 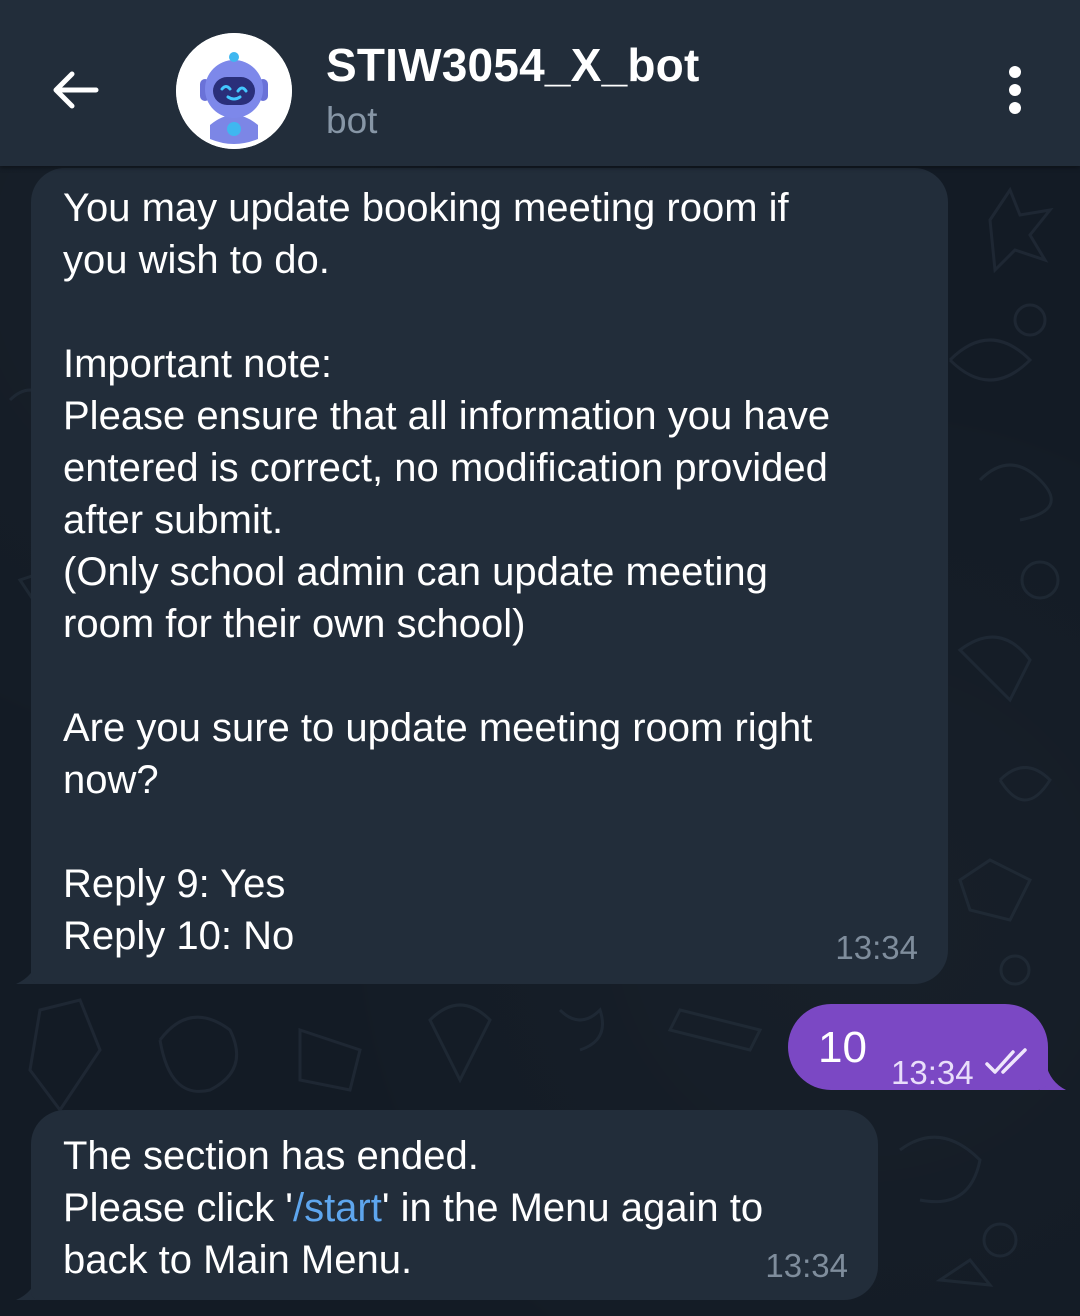 I want to click on arrow-left-icon, so click(x=76, y=90).